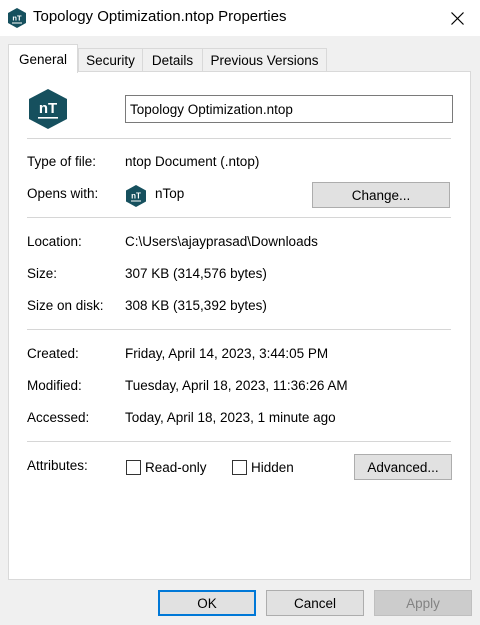  I want to click on tab-general: General, so click(43, 58).